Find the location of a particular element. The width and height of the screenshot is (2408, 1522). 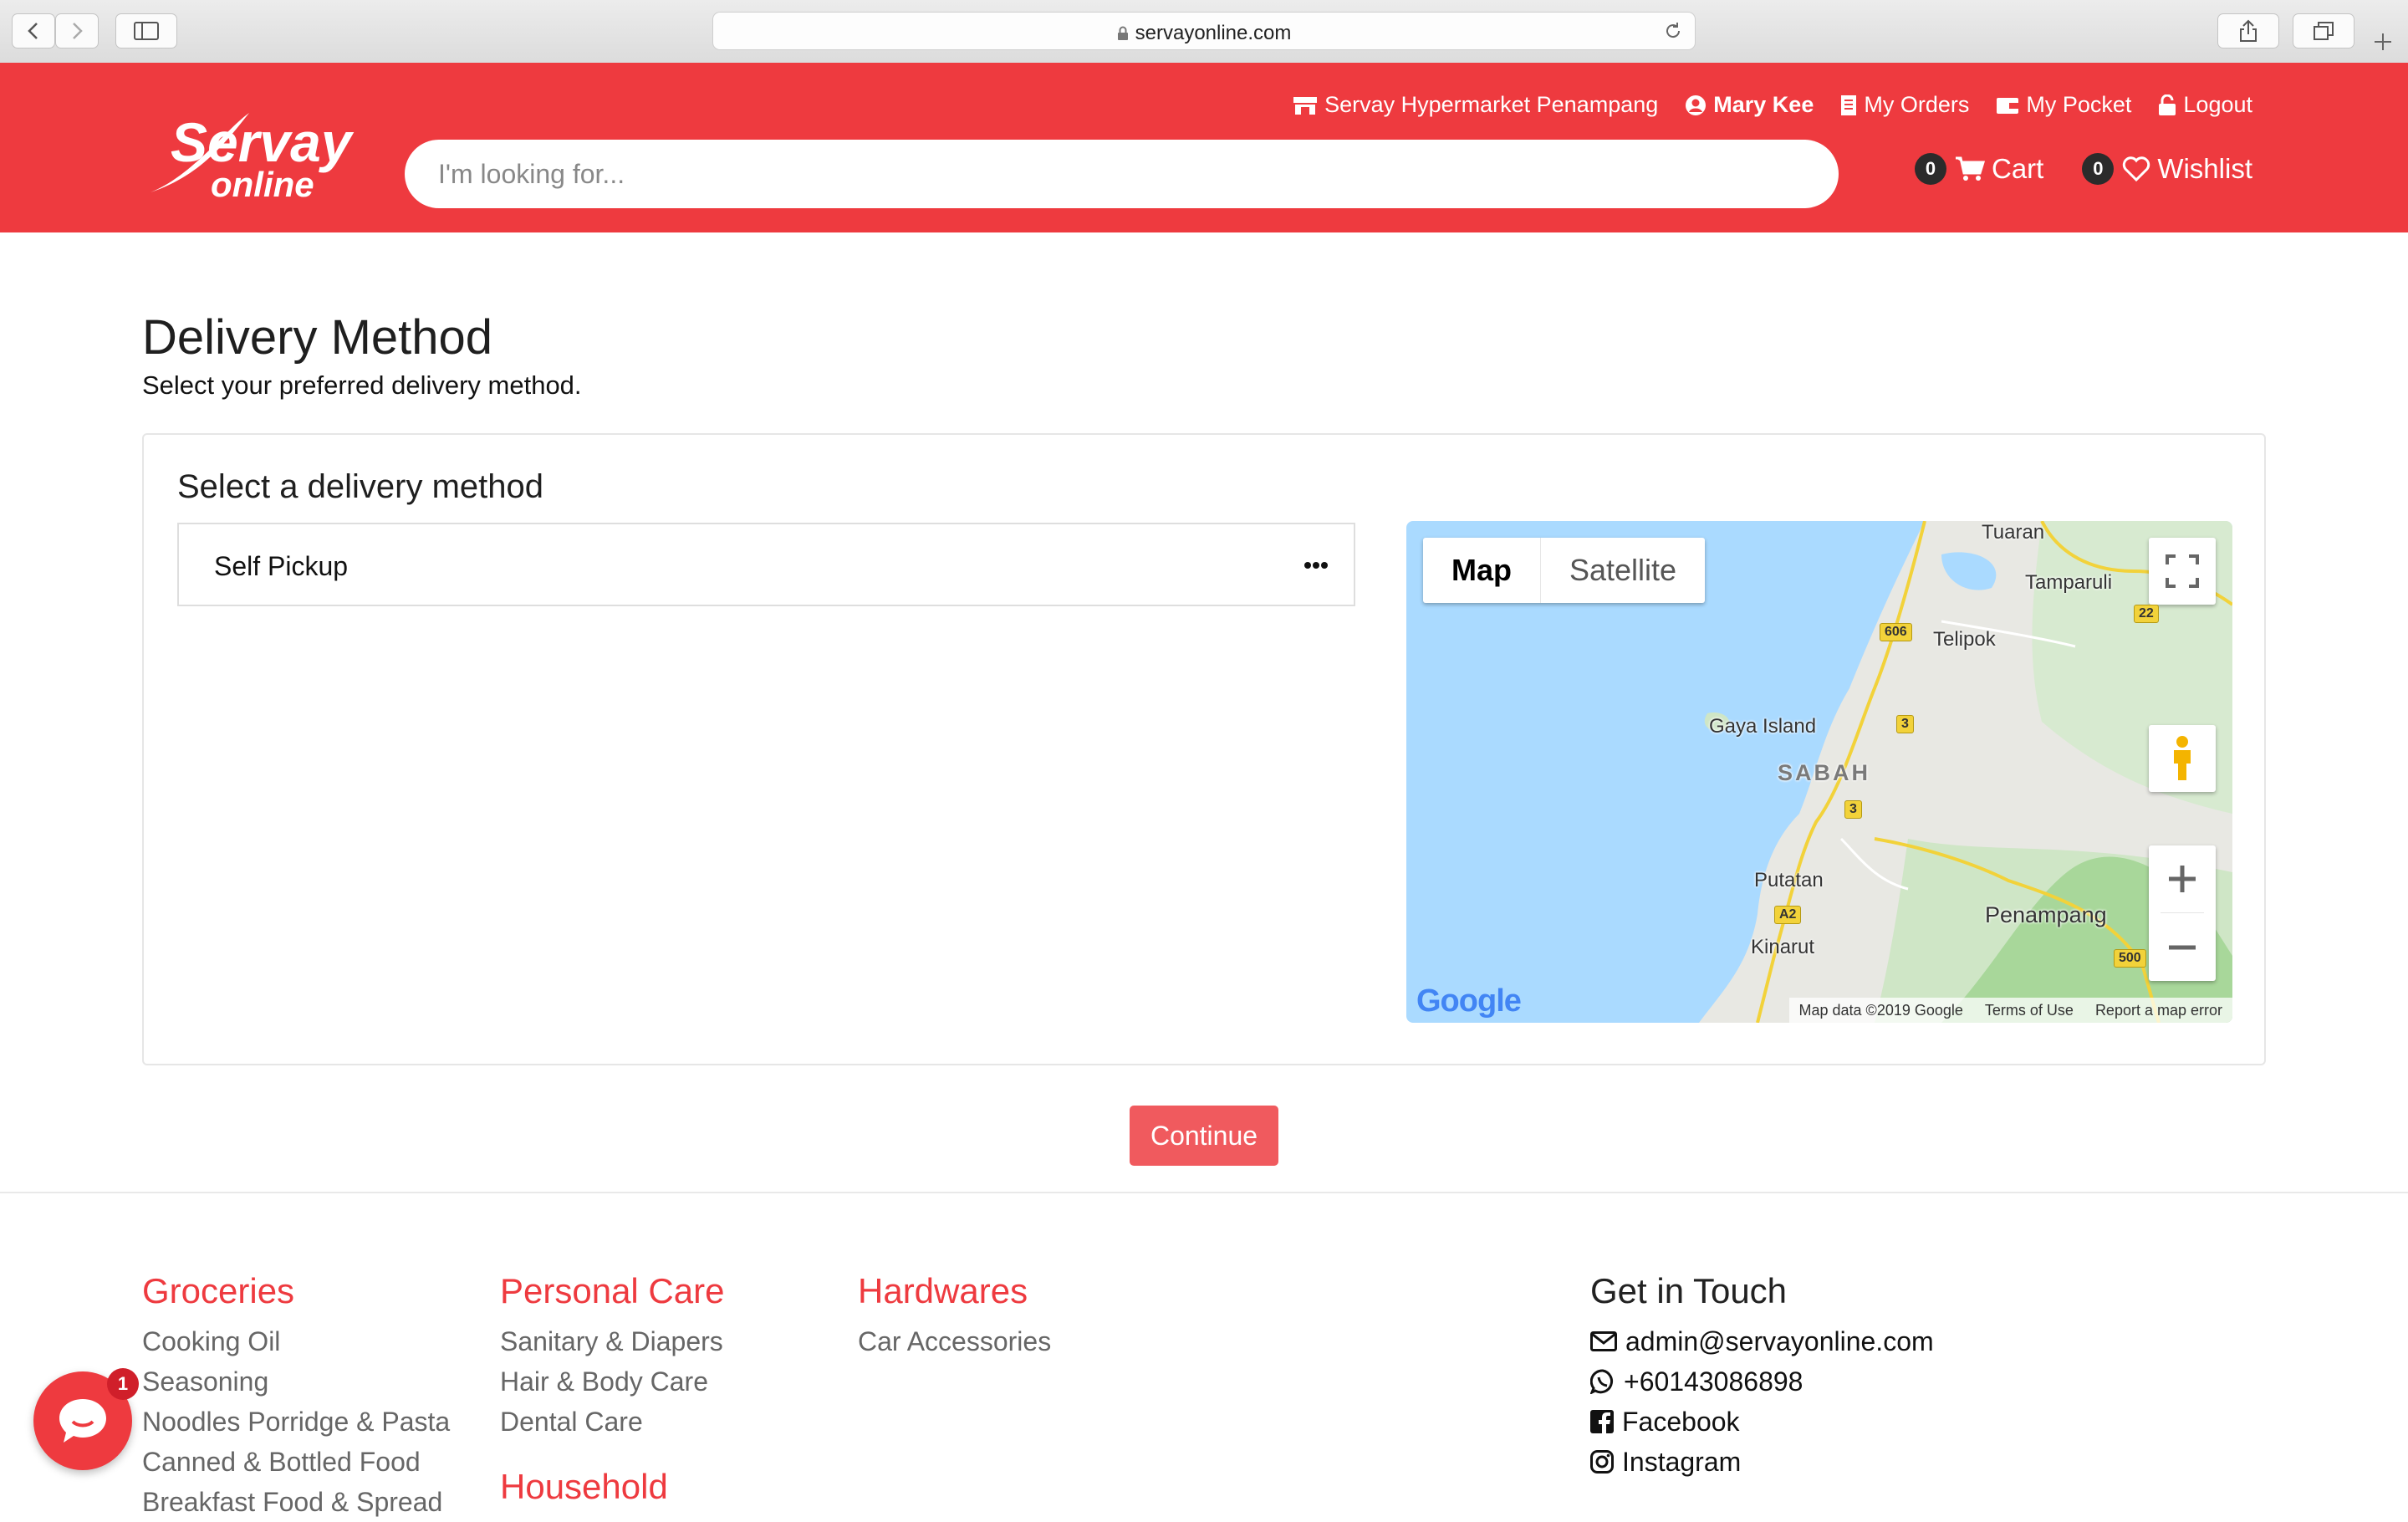

minus-icon is located at coordinates (2182, 947).